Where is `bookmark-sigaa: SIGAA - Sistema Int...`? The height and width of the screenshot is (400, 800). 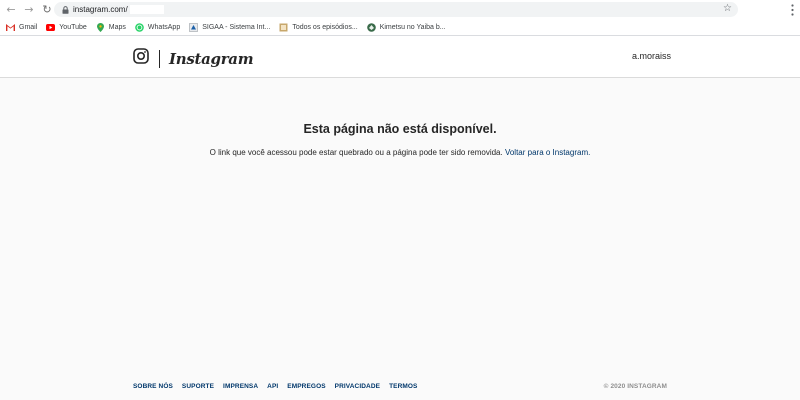 bookmark-sigaa: SIGAA - Sistema Int... is located at coordinates (230, 27).